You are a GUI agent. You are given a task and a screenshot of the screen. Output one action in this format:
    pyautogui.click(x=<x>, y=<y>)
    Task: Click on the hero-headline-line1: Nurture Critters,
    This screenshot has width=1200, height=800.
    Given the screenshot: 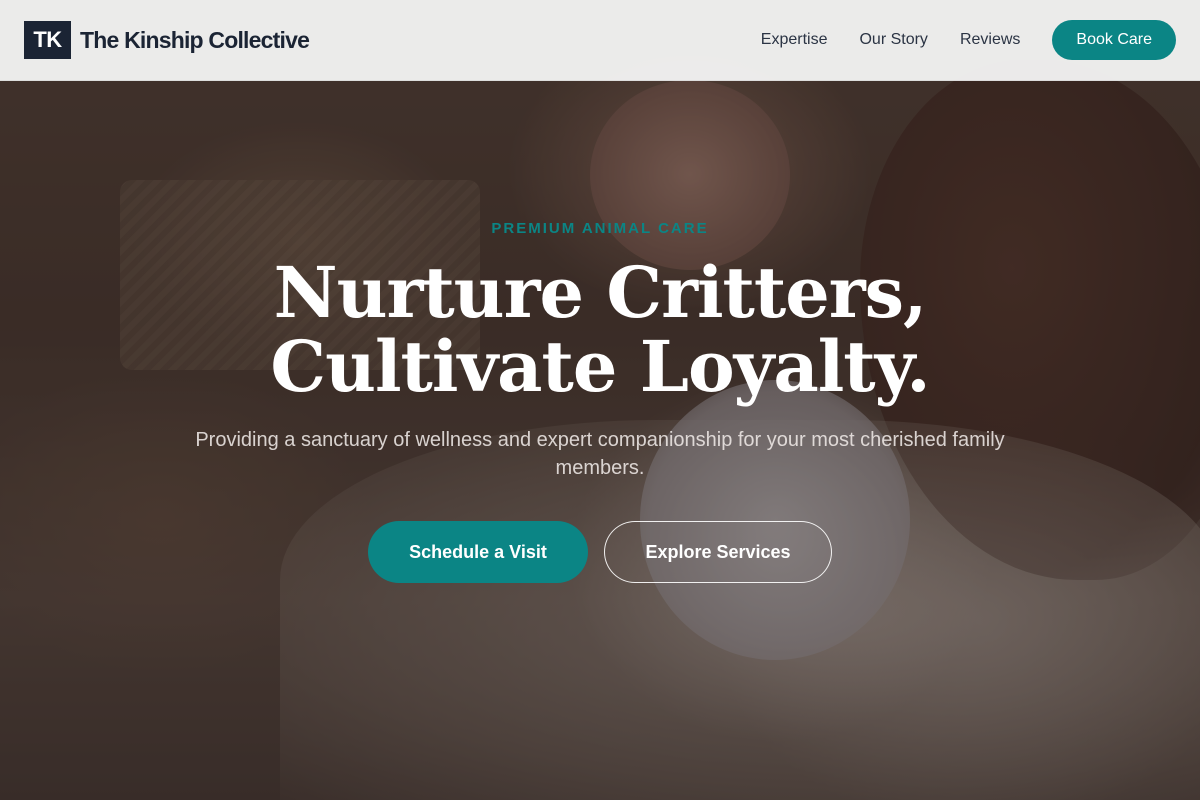 What is the action you would take?
    pyautogui.click(x=600, y=292)
    